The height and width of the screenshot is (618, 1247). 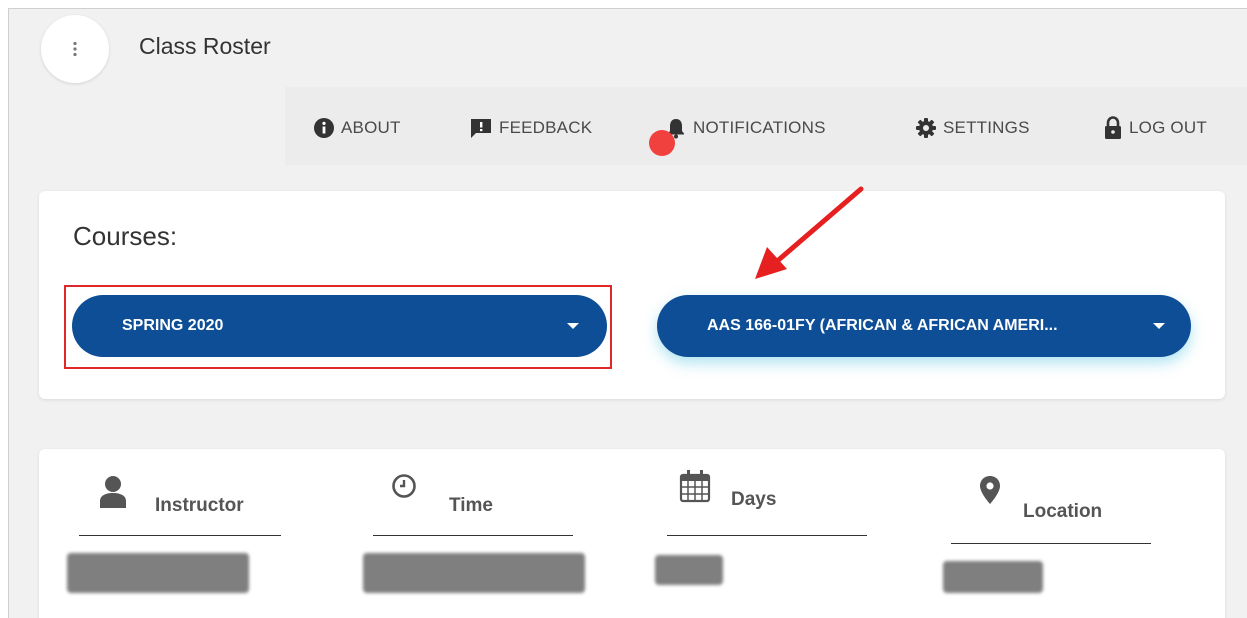 I want to click on notification-dot, so click(x=662, y=143).